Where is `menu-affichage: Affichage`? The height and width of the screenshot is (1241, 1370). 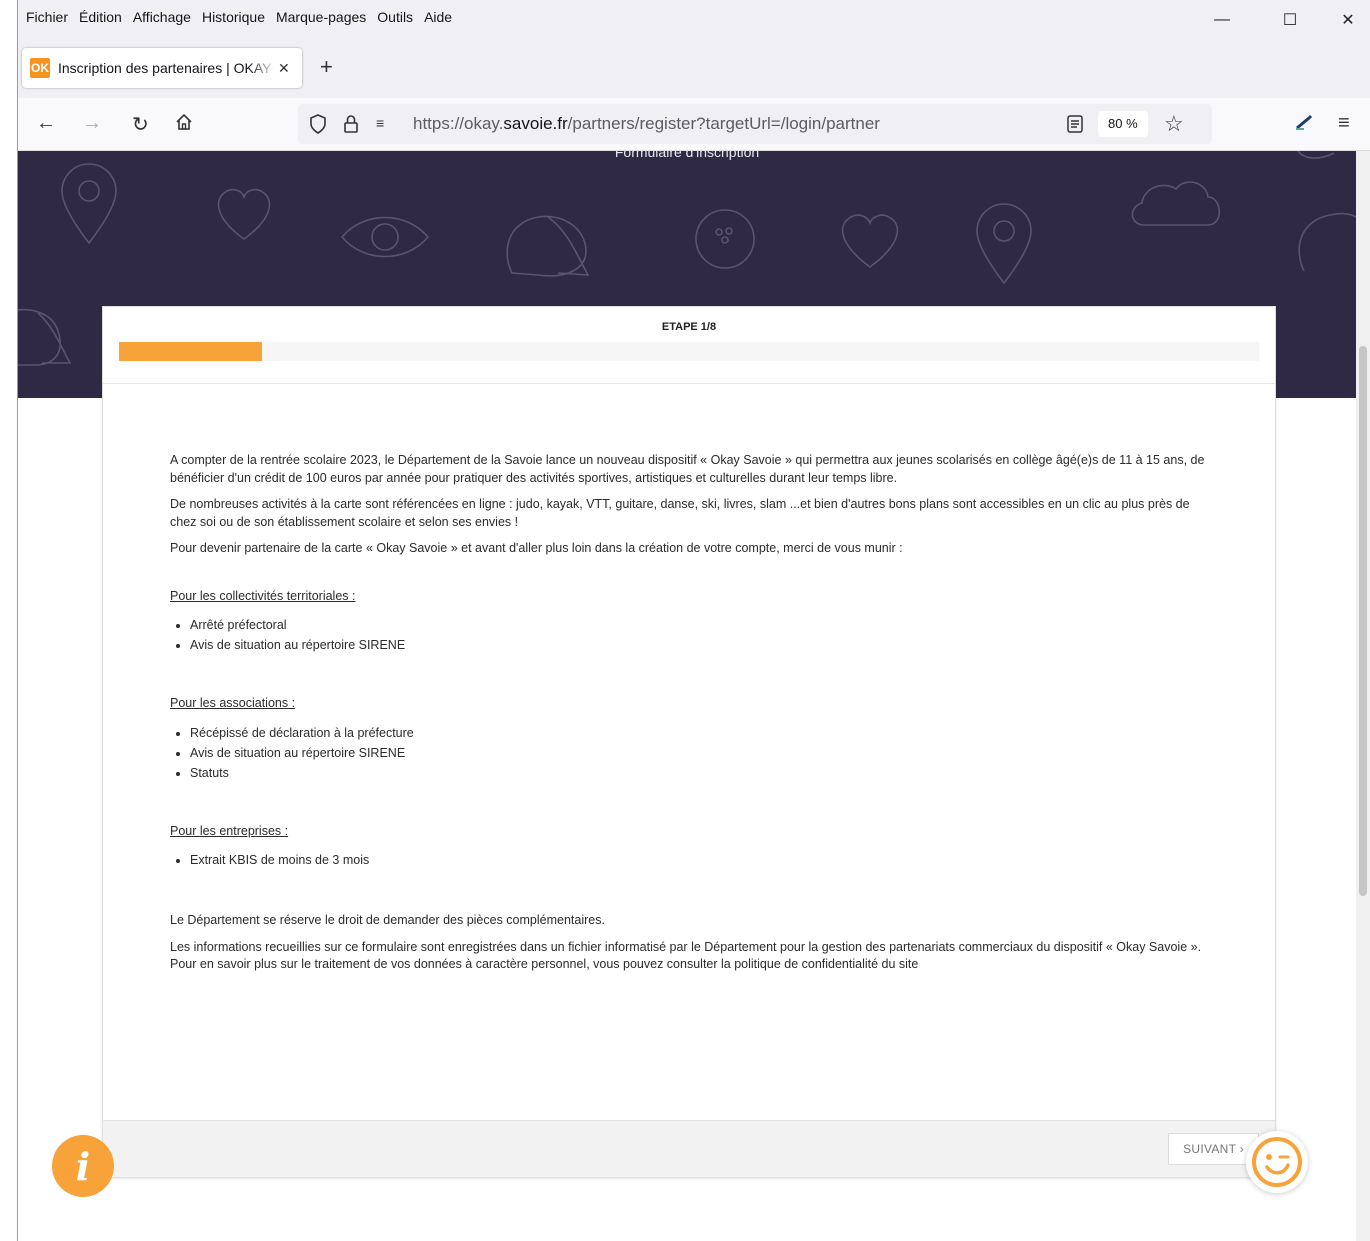
menu-affichage: Affichage is located at coordinates (162, 17).